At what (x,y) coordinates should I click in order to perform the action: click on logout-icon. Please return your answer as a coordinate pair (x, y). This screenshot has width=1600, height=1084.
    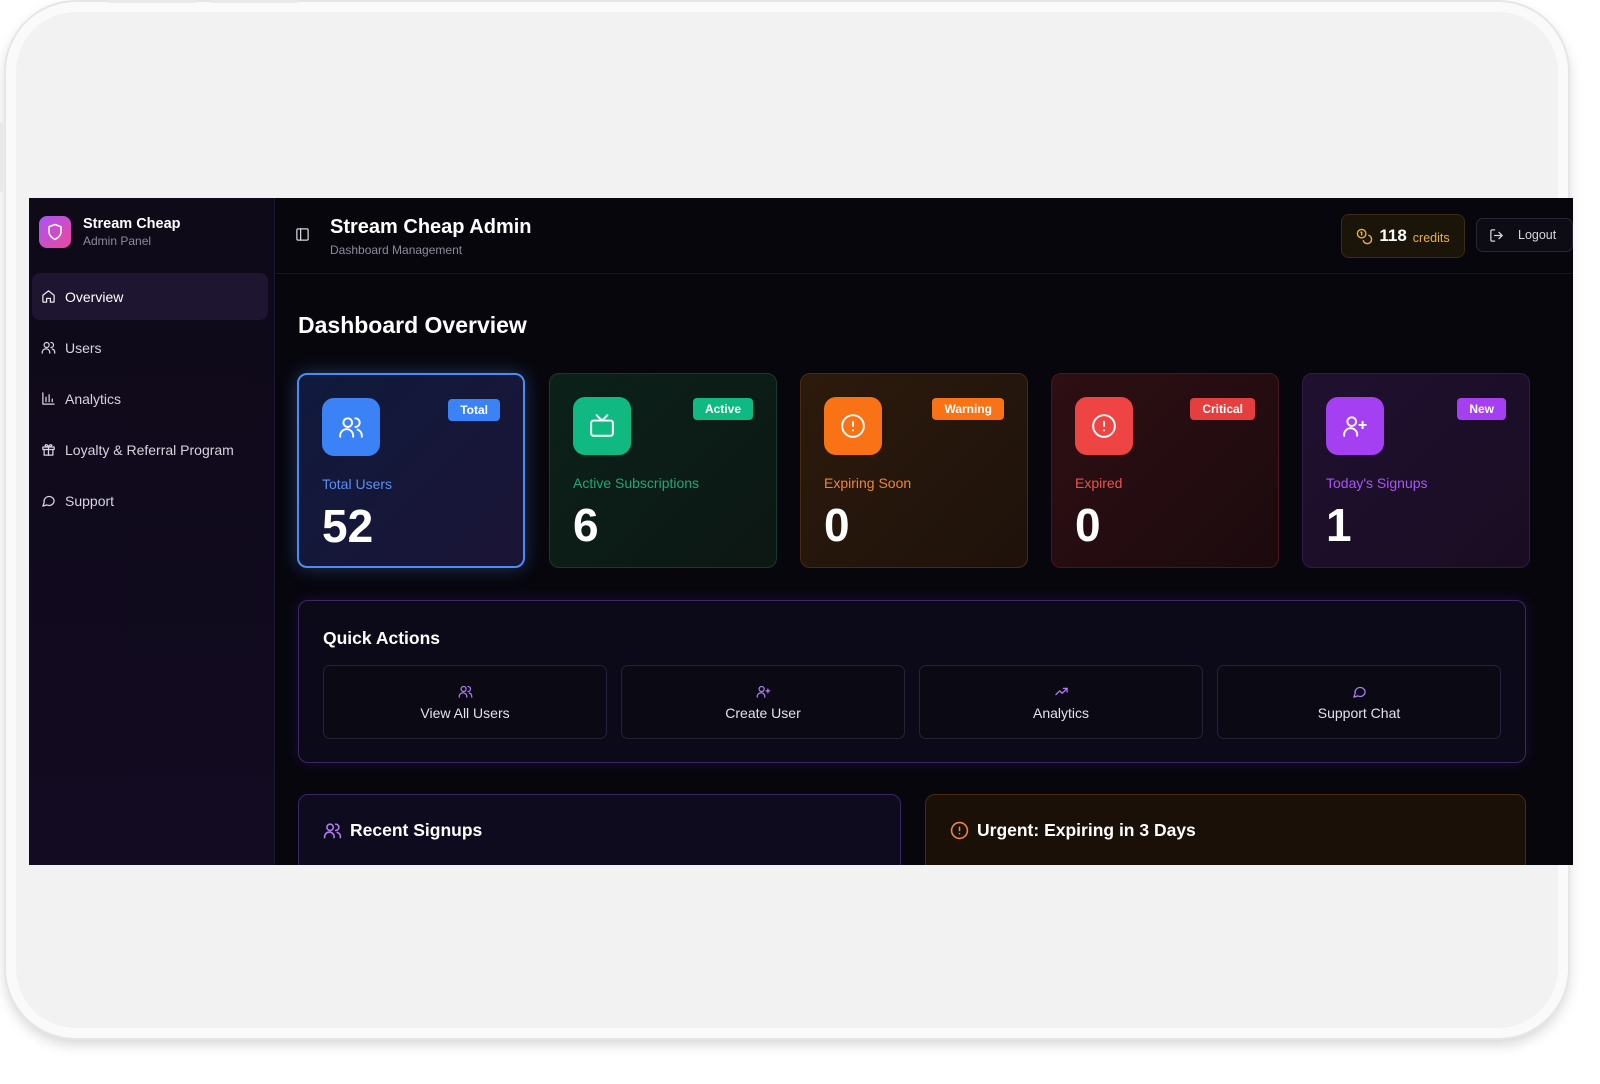
    Looking at the image, I should click on (1496, 235).